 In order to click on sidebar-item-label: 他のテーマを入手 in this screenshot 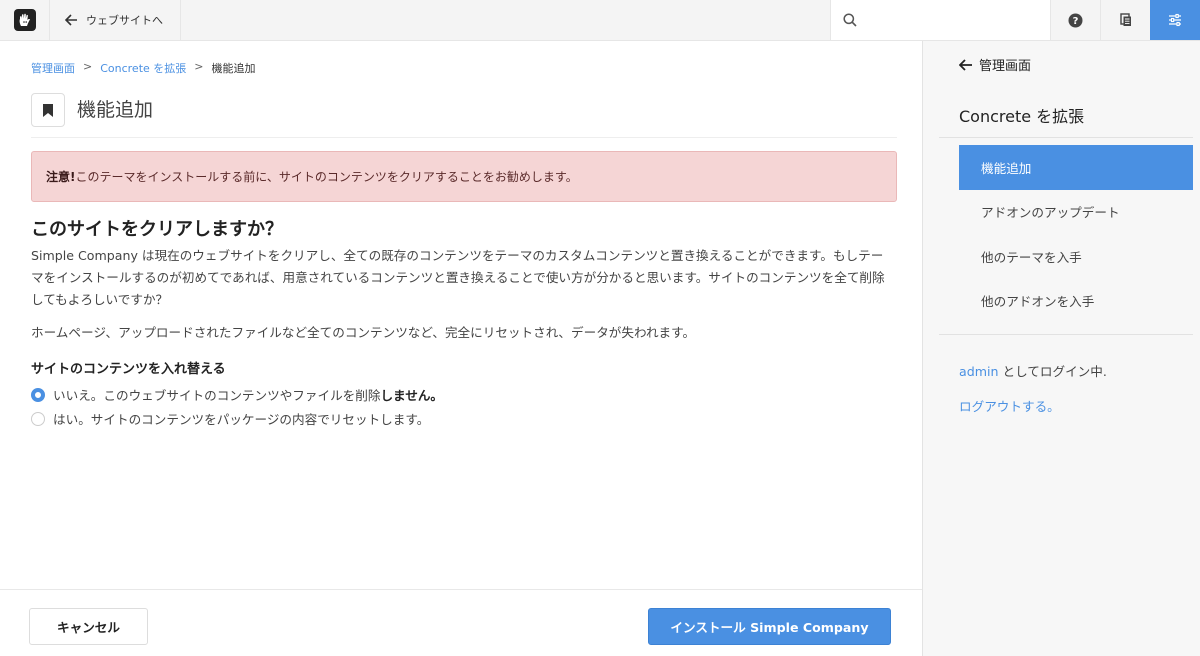, I will do `click(1031, 257)`.